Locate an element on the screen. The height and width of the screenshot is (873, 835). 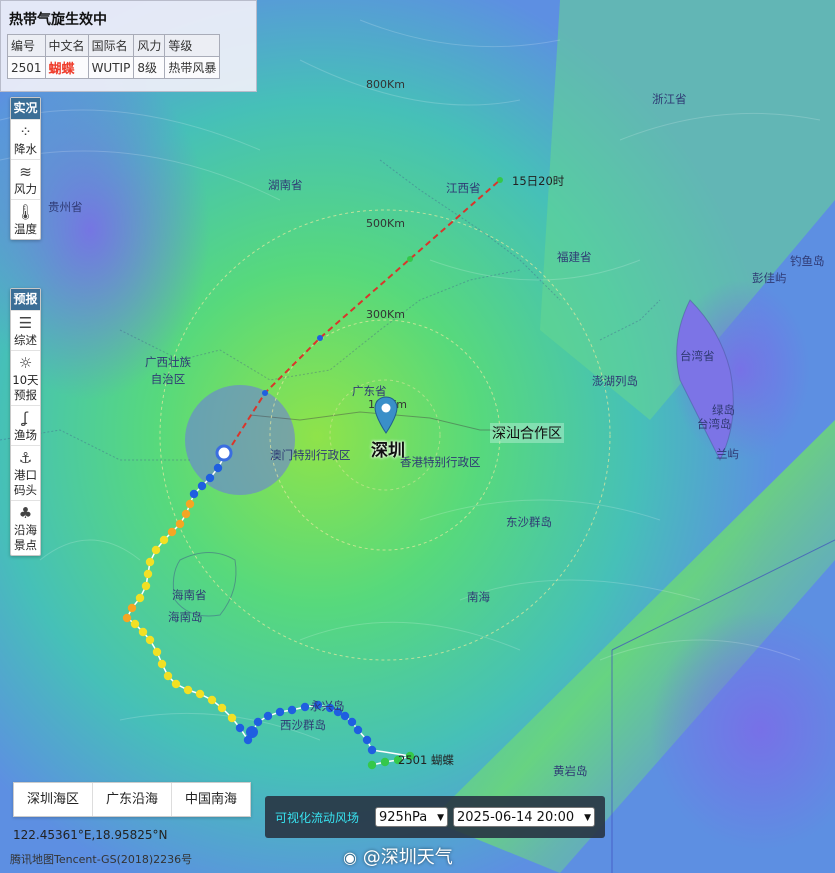
island-label: 澎湖列岛 is located at coordinates (615, 381).